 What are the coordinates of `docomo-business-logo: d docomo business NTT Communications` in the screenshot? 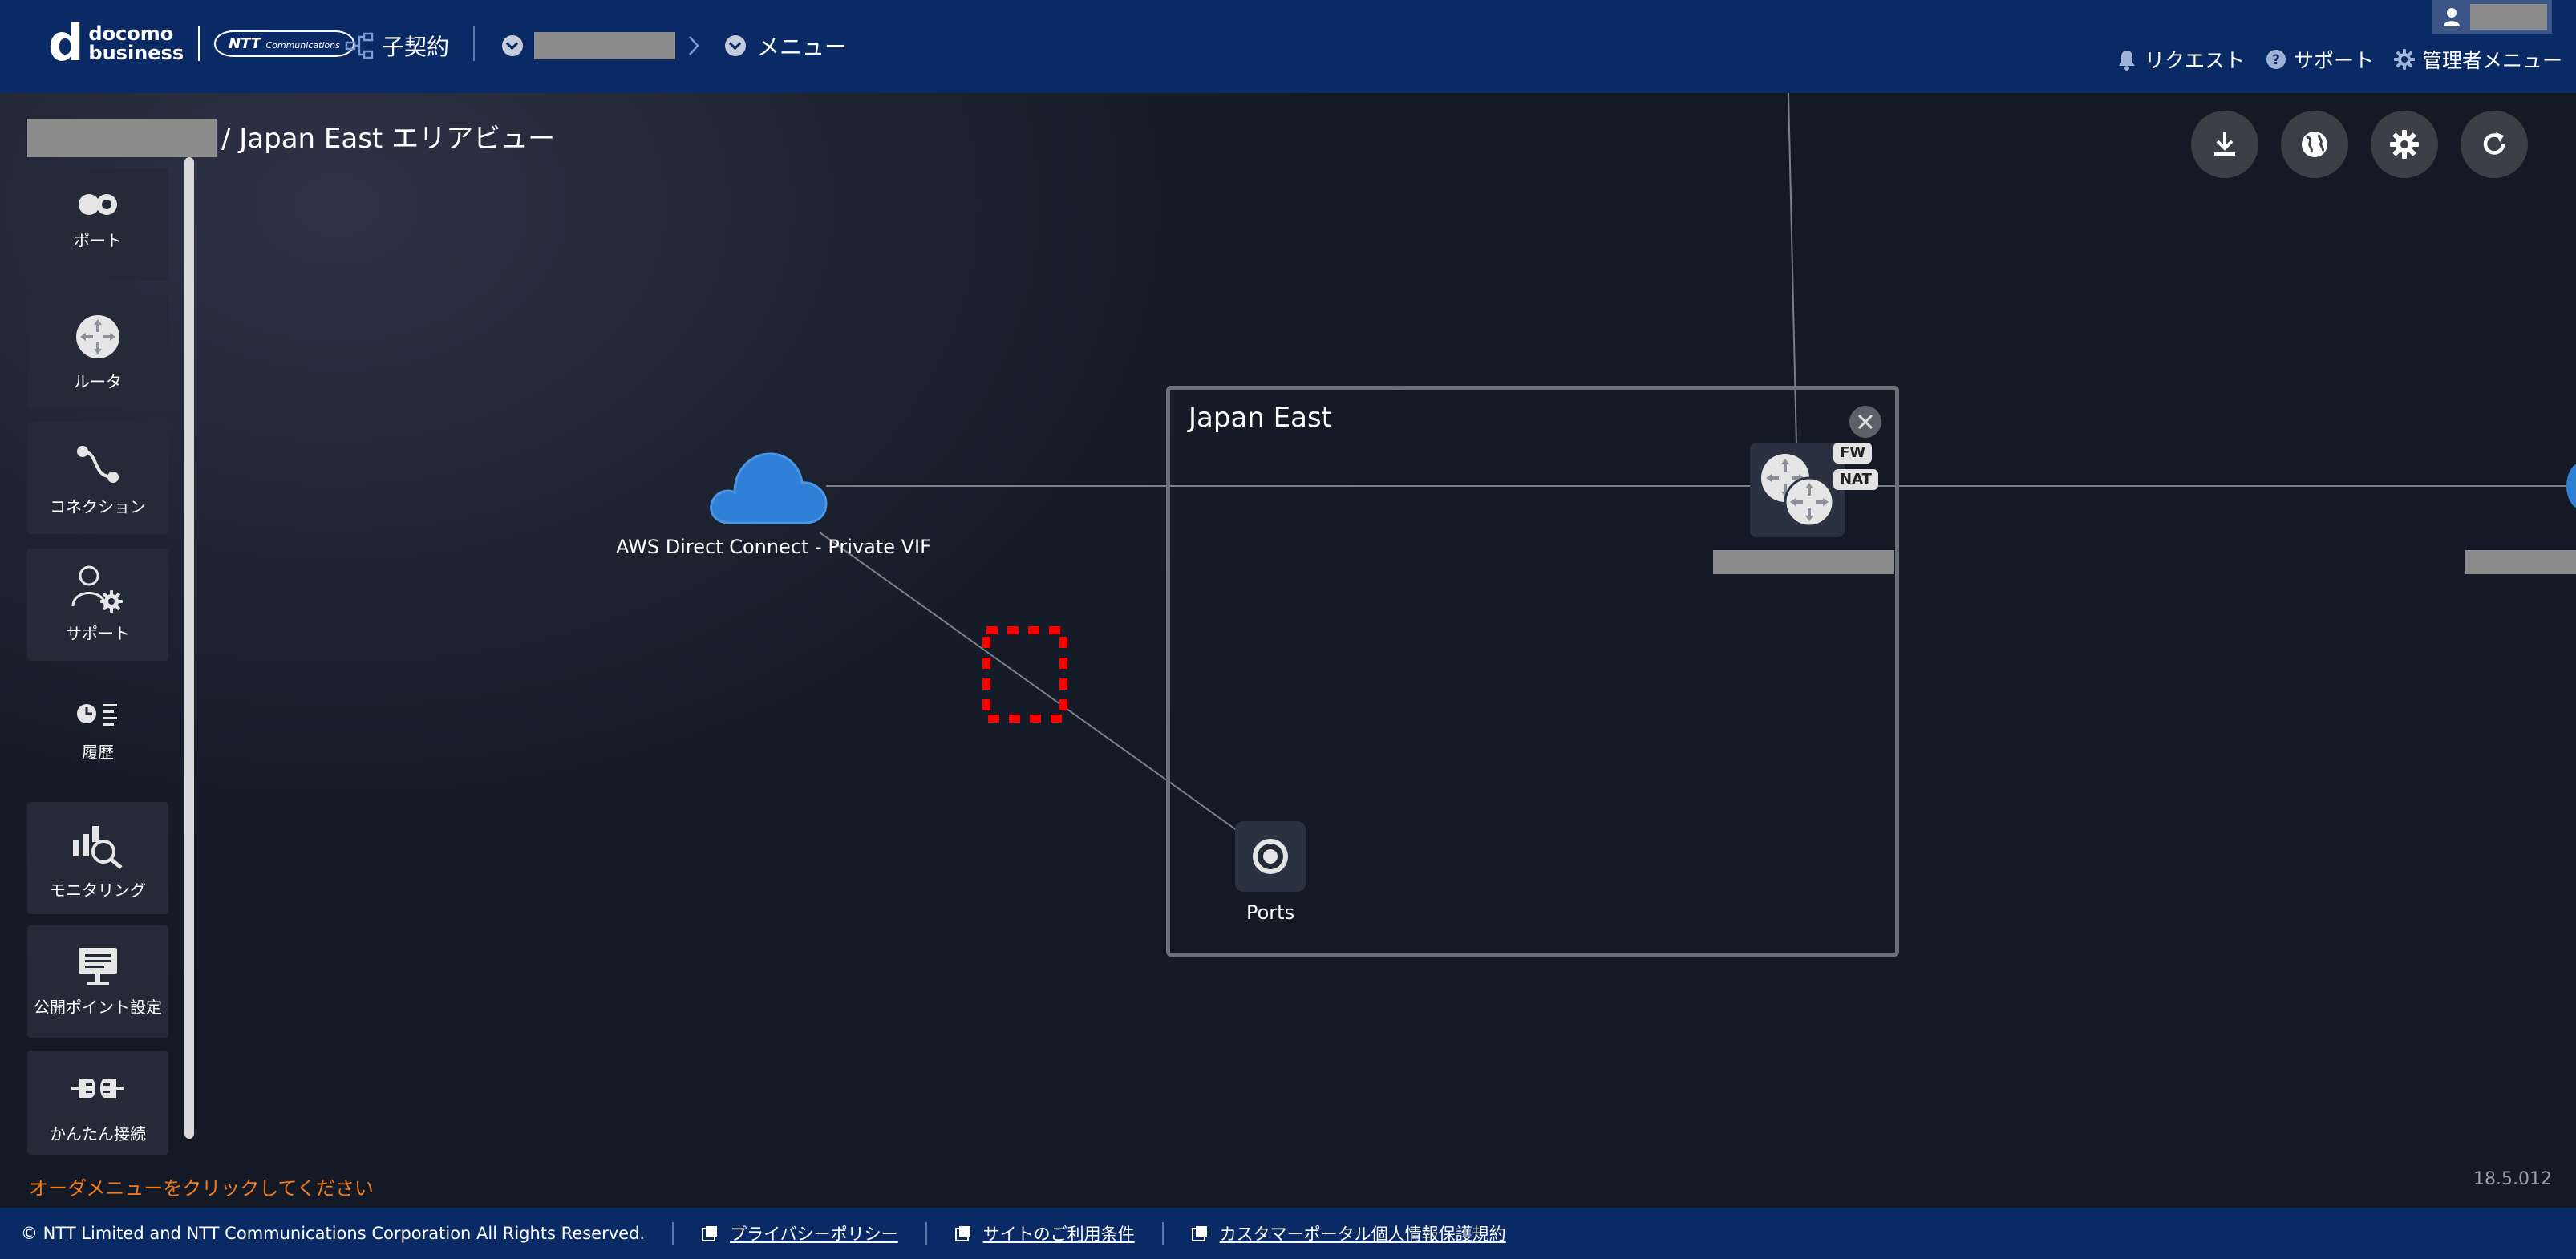 It's located at (201, 43).